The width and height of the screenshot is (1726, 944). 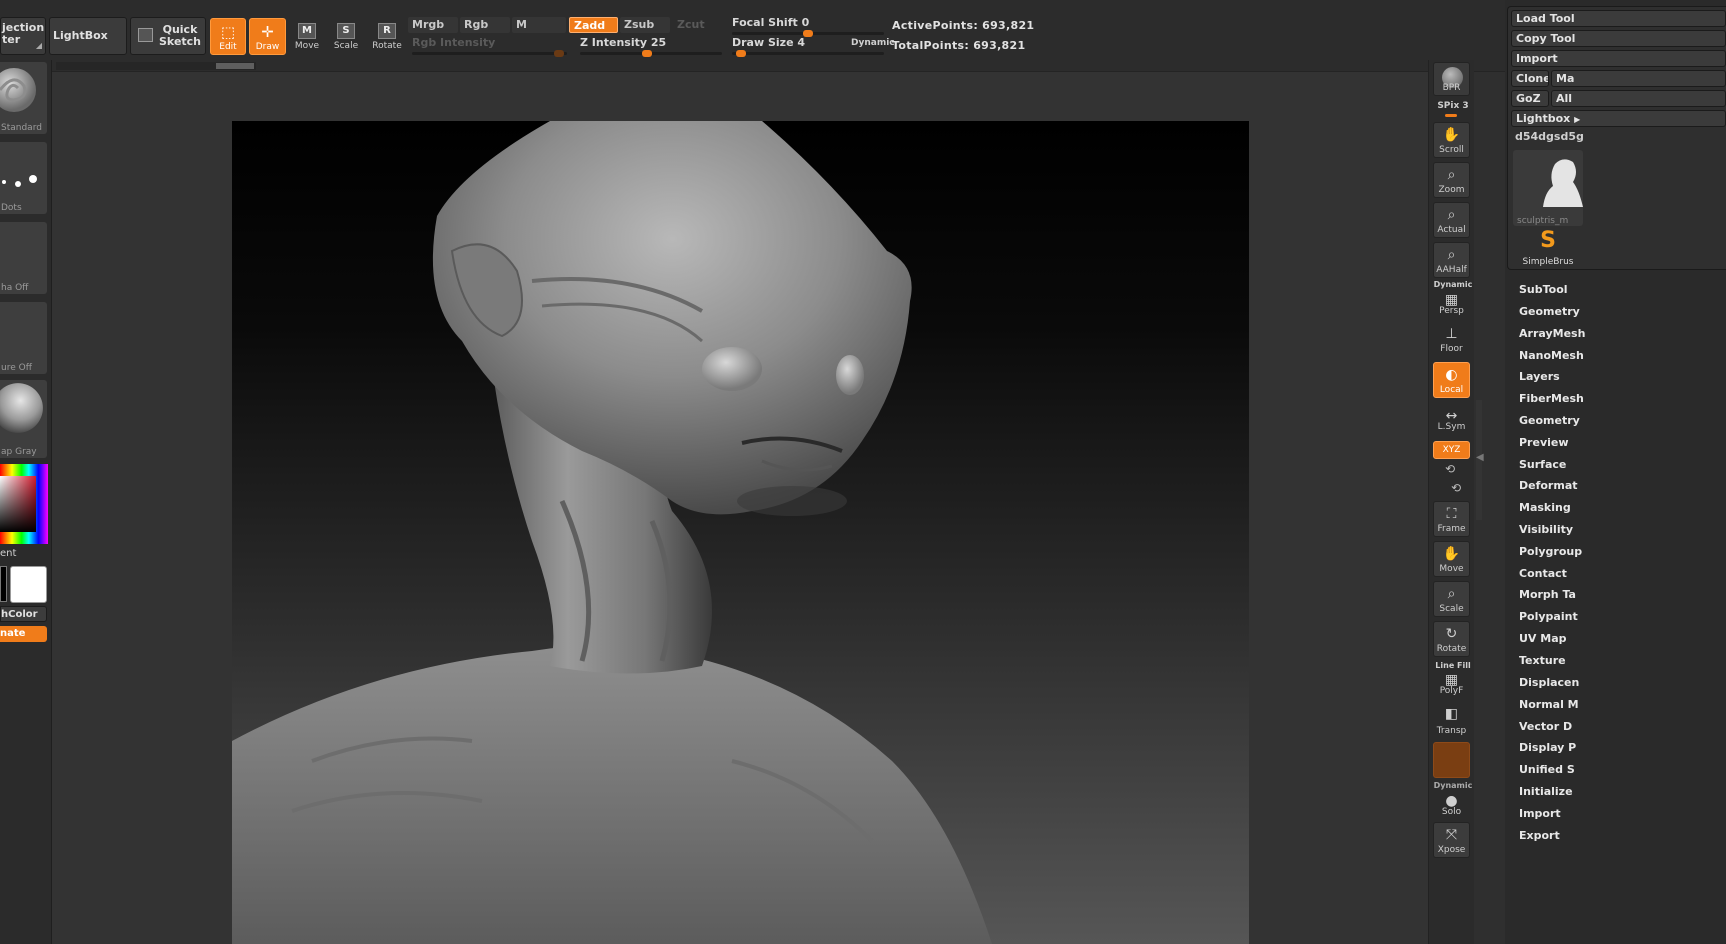 I want to click on menu-visibility: Visibility, so click(x=1546, y=529).